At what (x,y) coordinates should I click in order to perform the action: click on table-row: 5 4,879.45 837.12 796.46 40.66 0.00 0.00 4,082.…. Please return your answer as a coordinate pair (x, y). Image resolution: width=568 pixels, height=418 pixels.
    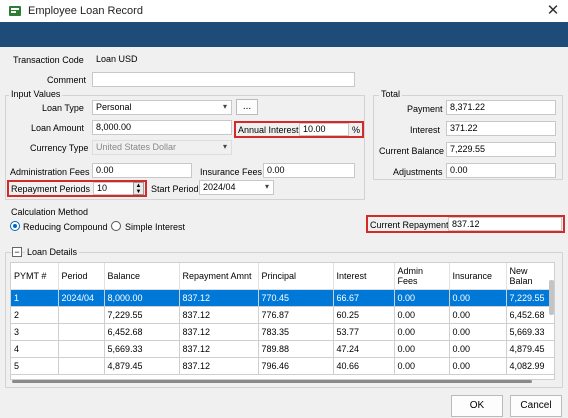
    Looking at the image, I should click on (282, 366).